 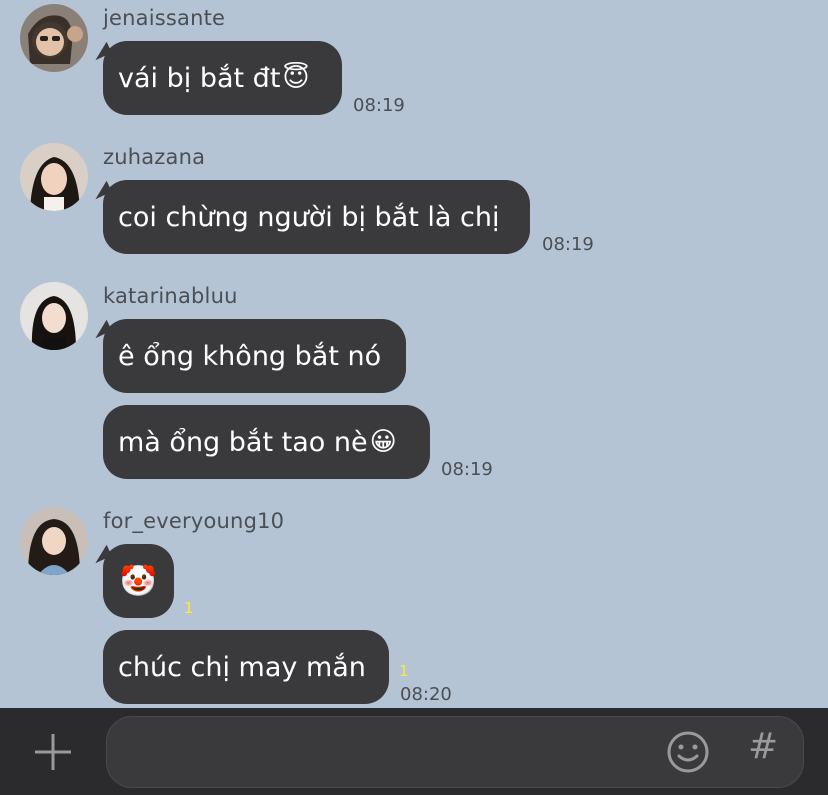 I want to click on message-bubble: coi chừng người bị bắt là chị, so click(x=316, y=217).